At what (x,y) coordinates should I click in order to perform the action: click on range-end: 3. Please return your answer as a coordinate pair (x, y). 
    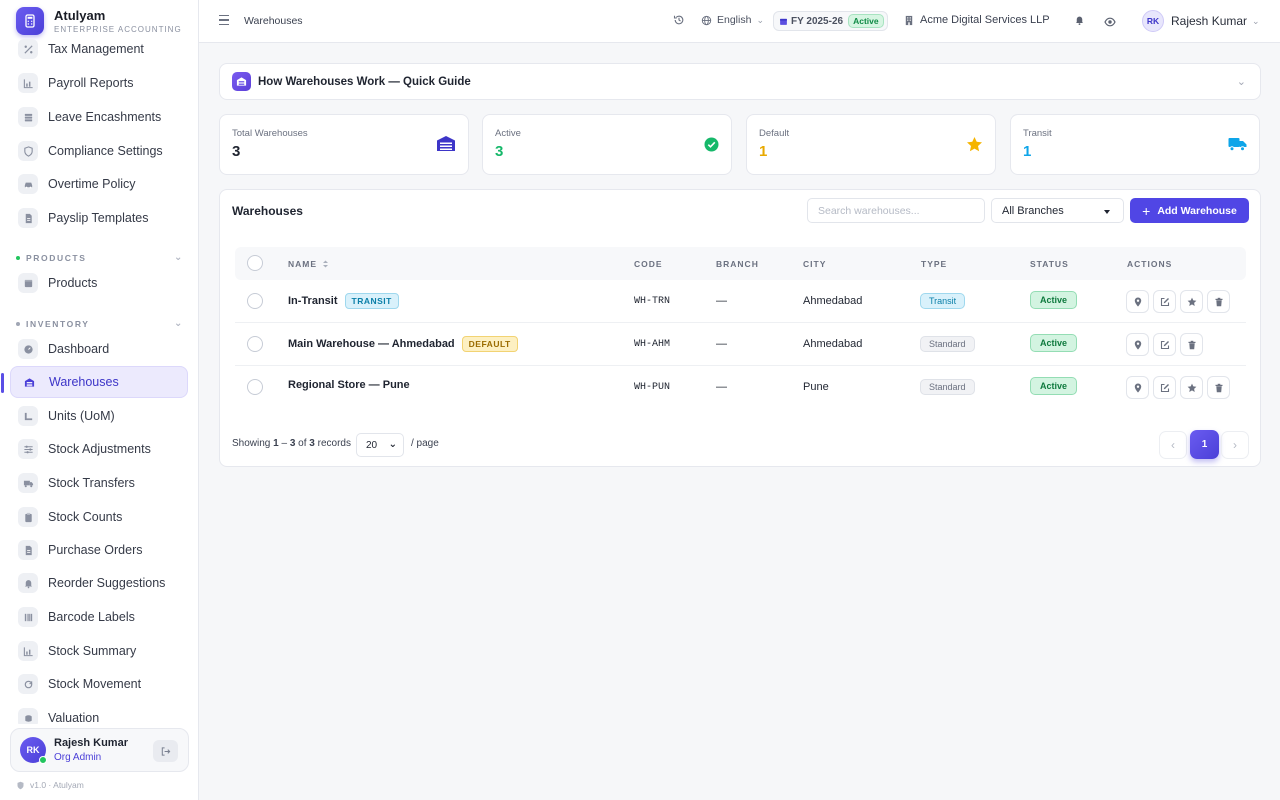
    Looking at the image, I should click on (292, 443).